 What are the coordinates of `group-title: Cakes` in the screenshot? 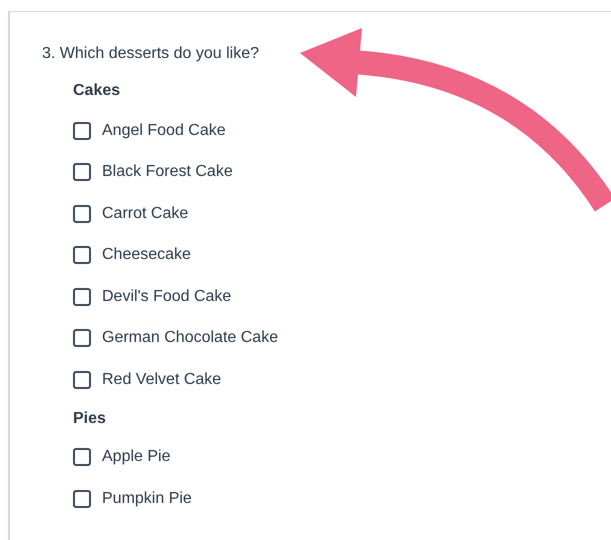 It's located at (96, 91).